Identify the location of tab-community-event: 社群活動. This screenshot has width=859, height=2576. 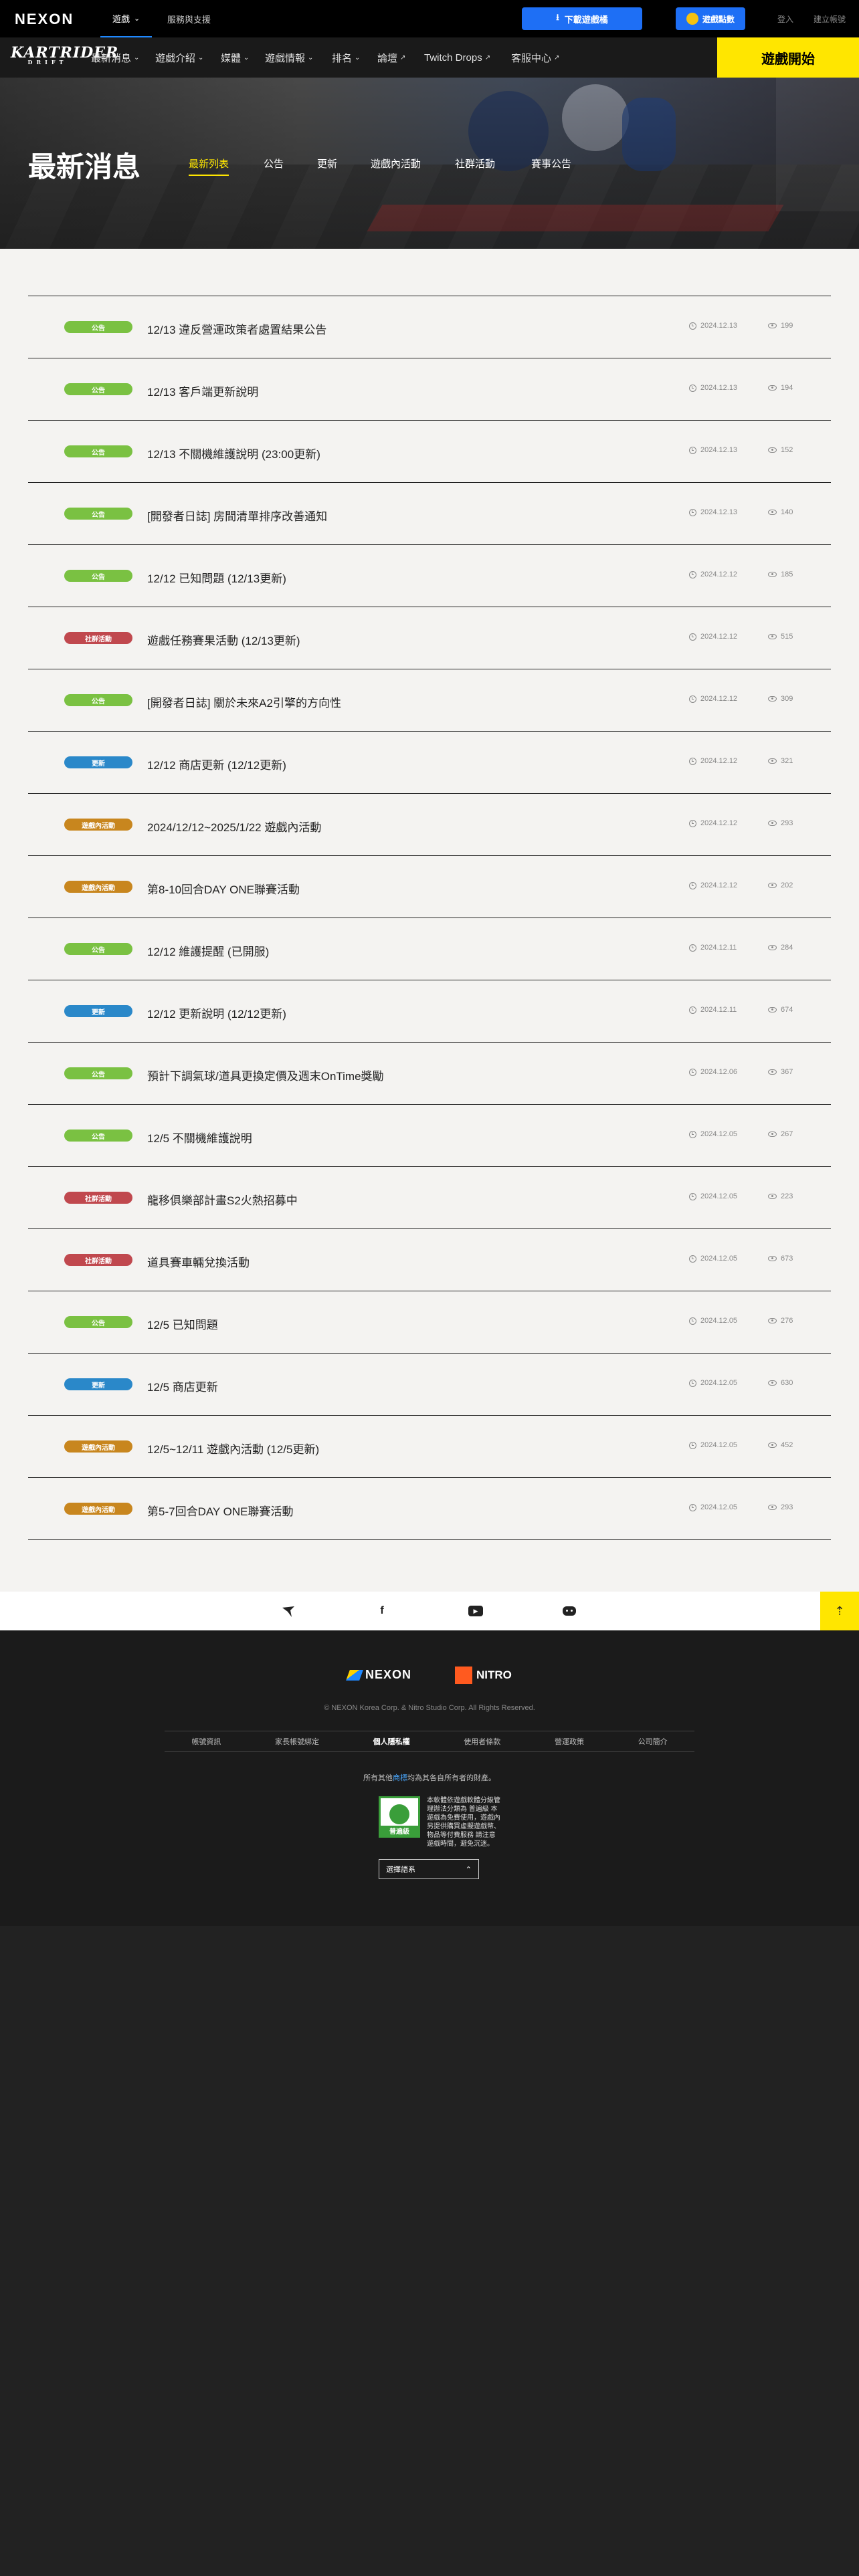
(475, 163).